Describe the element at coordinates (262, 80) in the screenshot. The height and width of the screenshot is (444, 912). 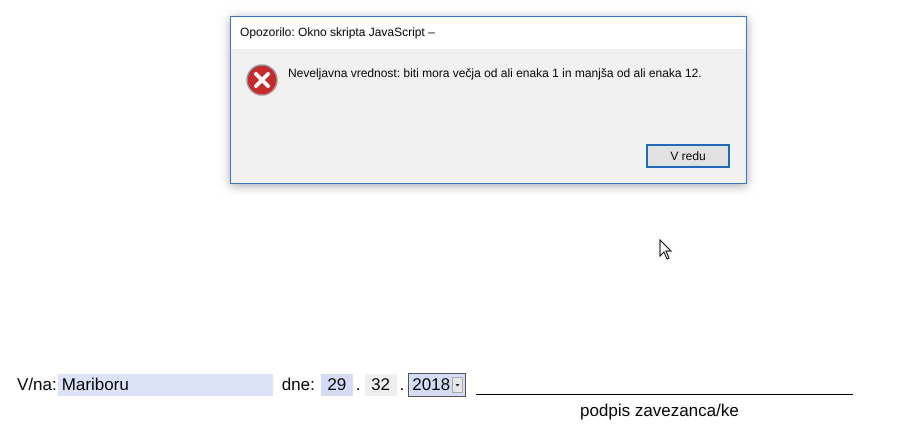
I see `error-icon` at that location.